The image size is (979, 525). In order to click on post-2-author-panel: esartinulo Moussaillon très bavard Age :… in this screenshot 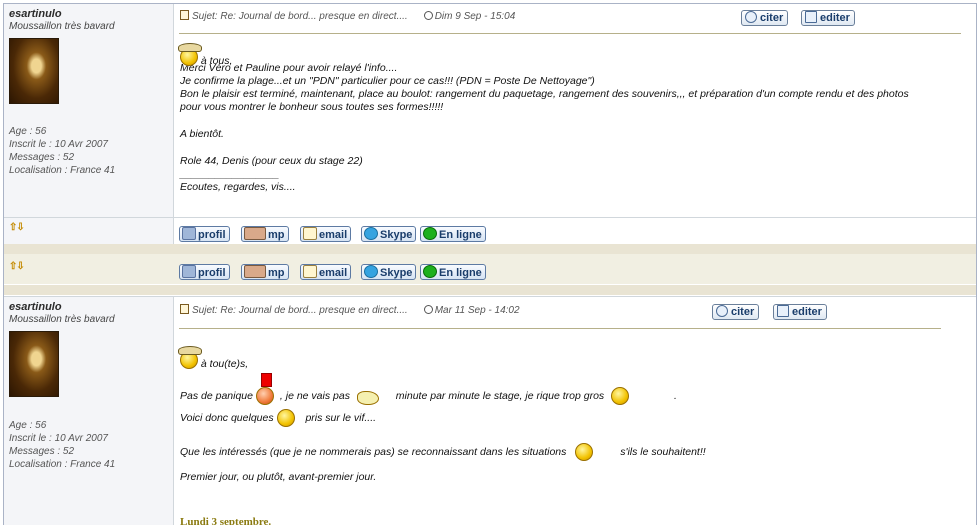, I will do `click(89, 411)`.